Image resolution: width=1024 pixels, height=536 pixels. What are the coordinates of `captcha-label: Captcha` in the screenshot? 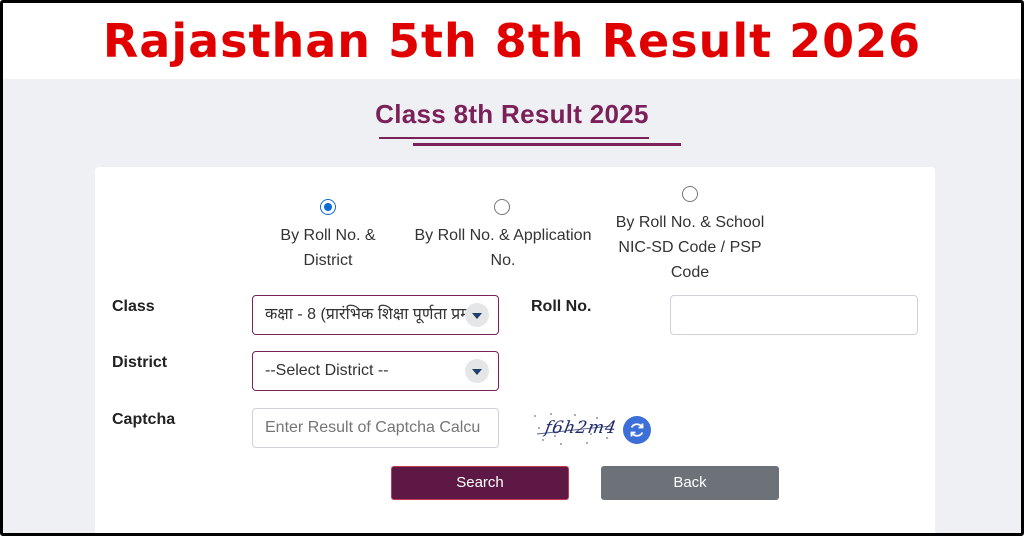 It's located at (144, 419).